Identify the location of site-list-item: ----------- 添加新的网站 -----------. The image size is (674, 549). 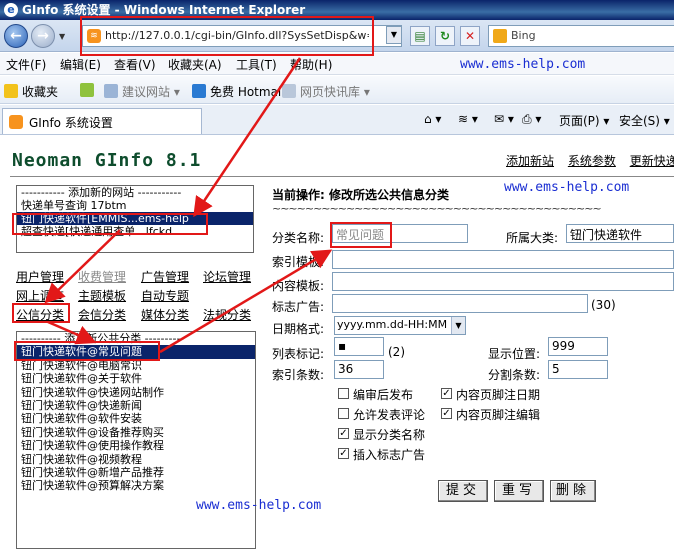
(135, 192).